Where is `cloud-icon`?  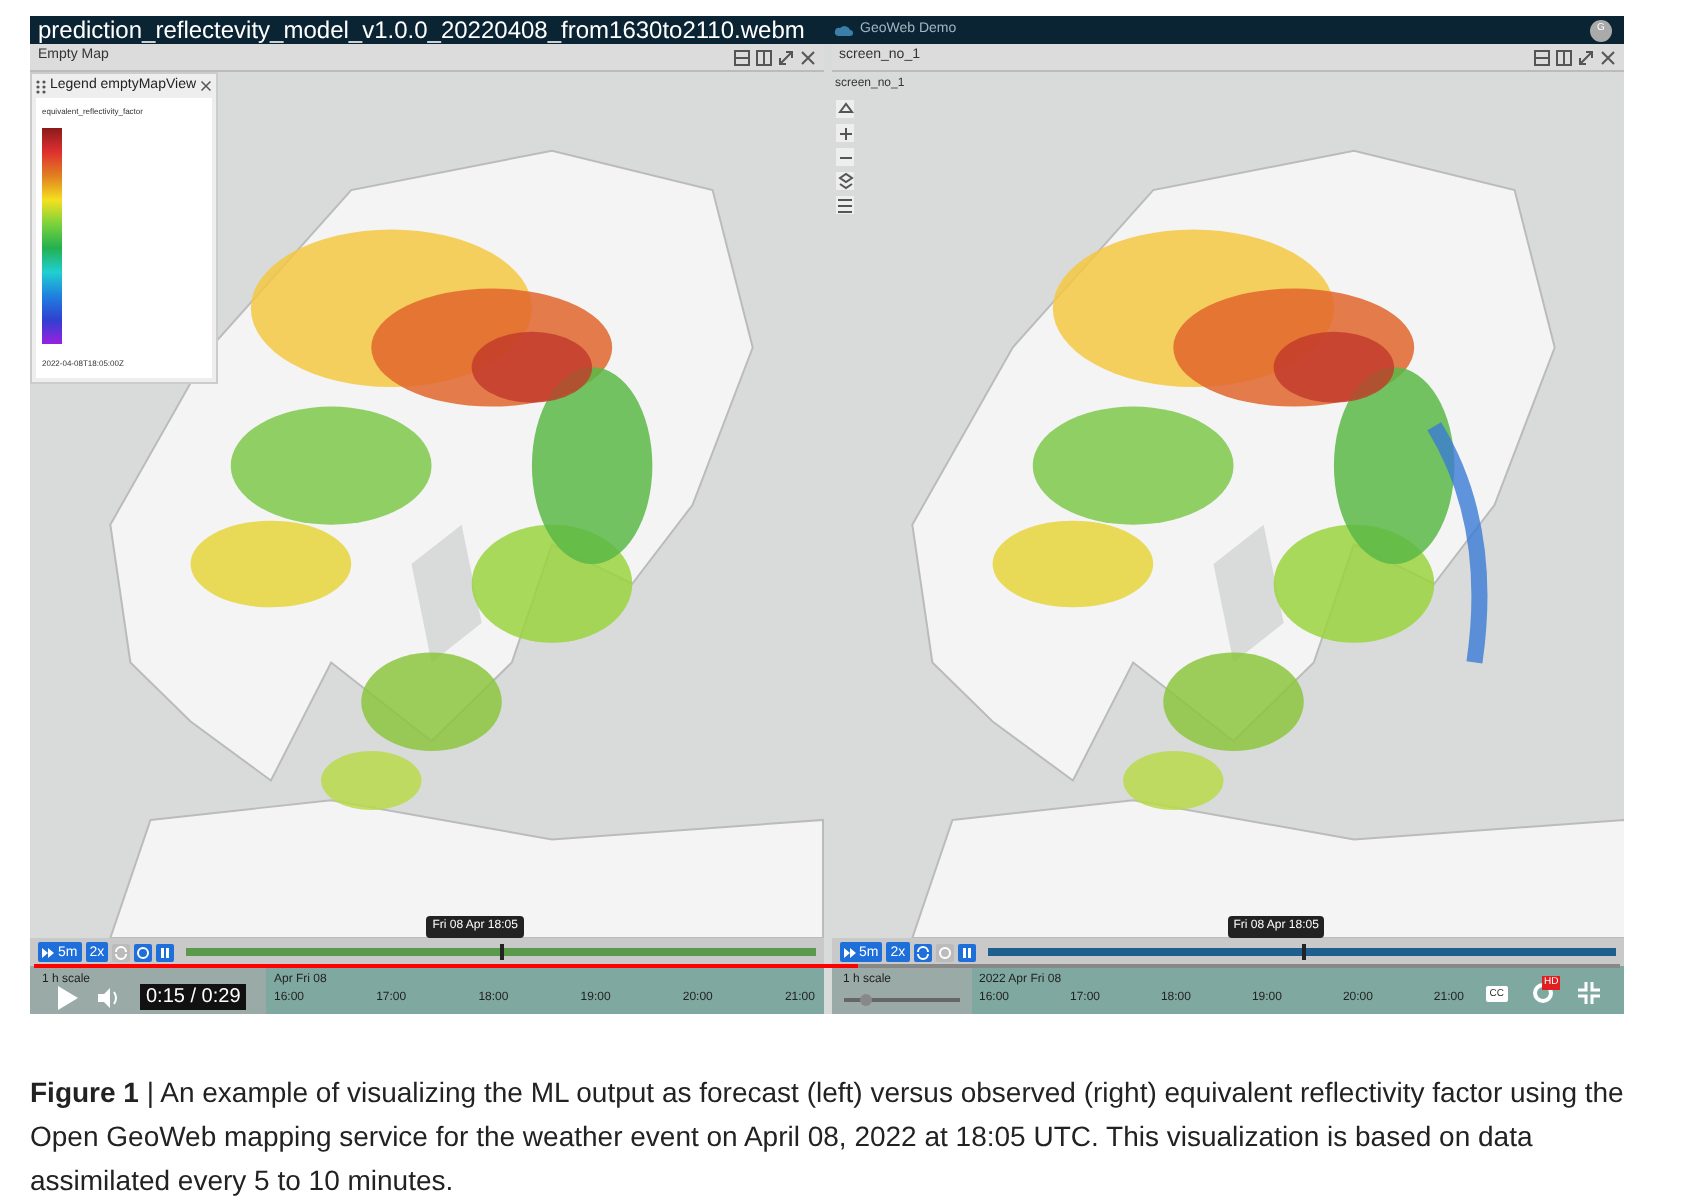
cloud-icon is located at coordinates (844, 30).